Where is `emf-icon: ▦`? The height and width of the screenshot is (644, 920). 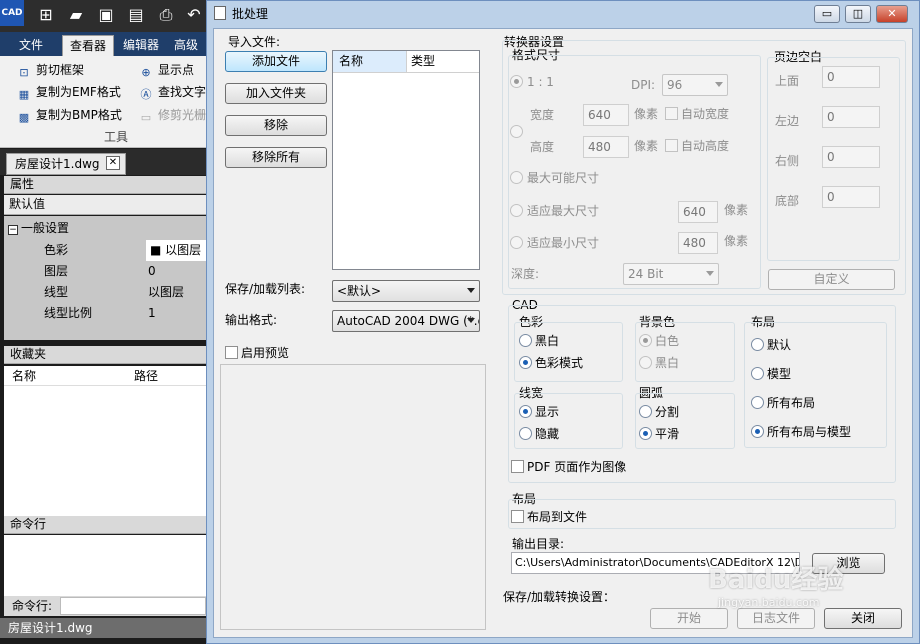
emf-icon: ▦ is located at coordinates (24, 94).